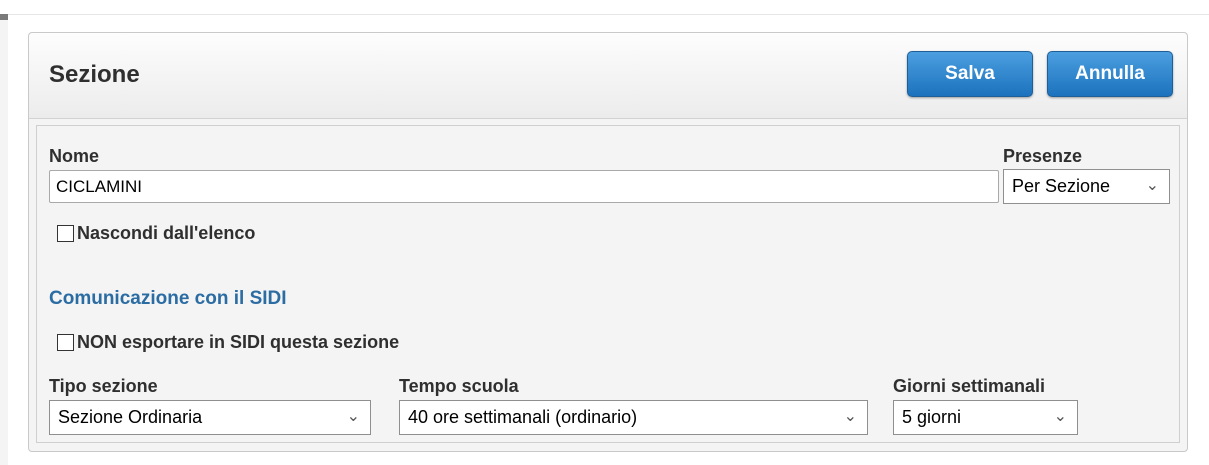 Image resolution: width=1209 pixels, height=465 pixels. What do you see at coordinates (1110, 74) in the screenshot?
I see `cancel-button: Annulla` at bounding box center [1110, 74].